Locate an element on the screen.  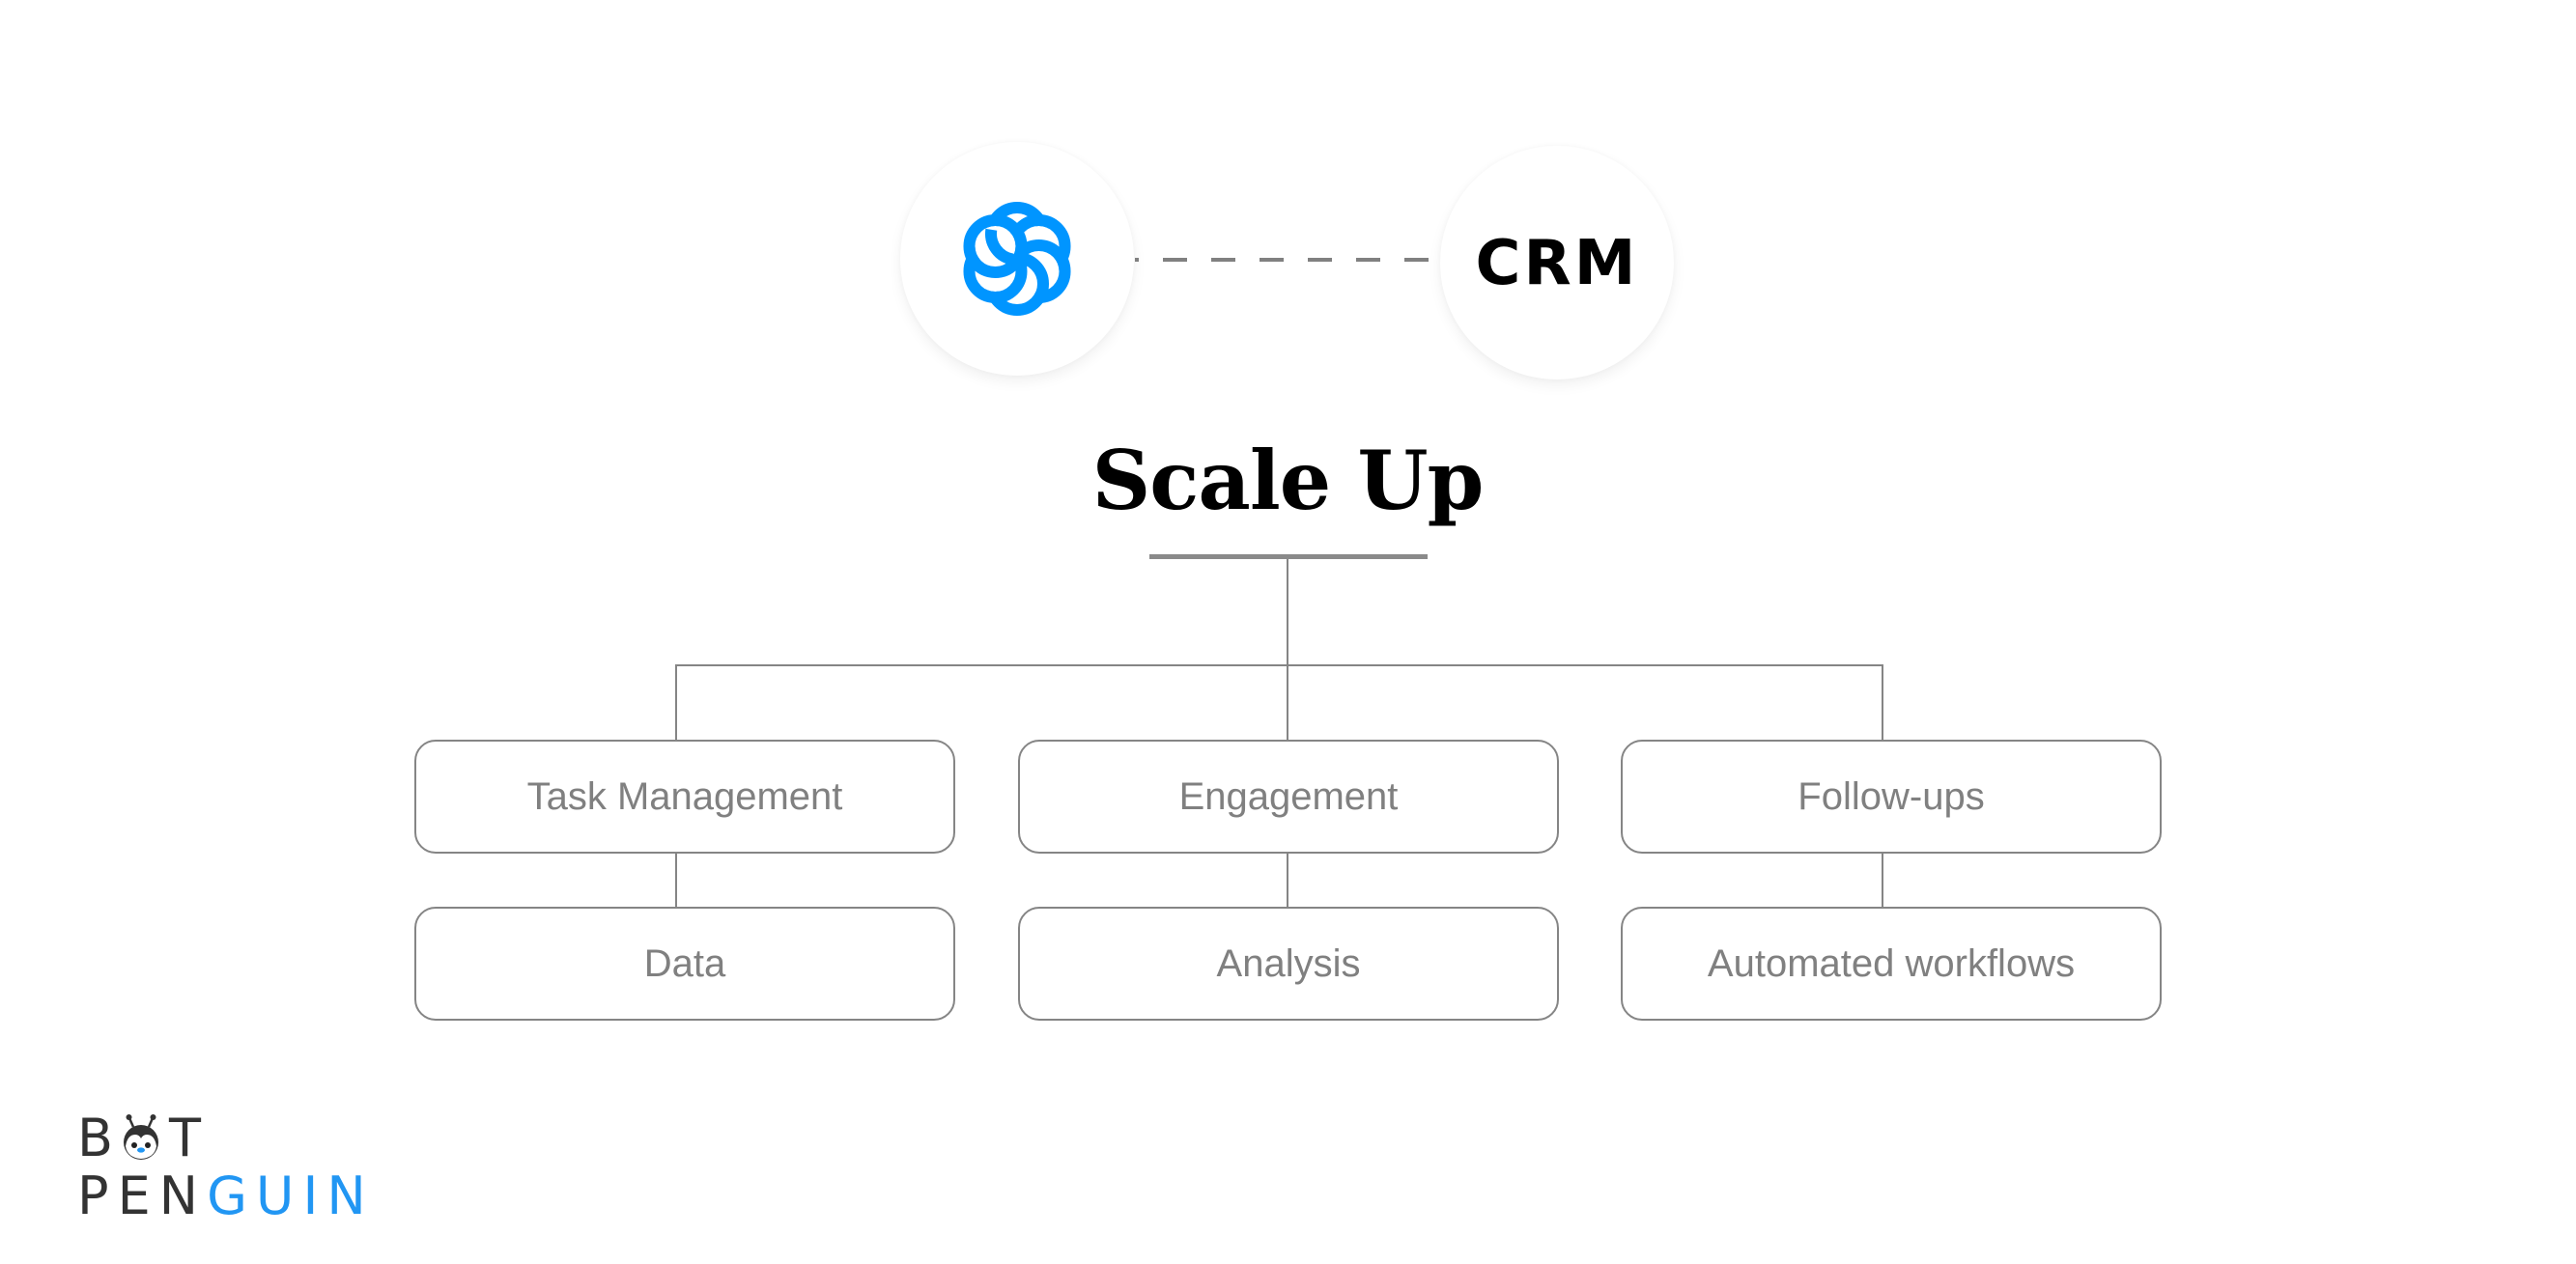
node-label: Analysis is located at coordinates (1288, 963).